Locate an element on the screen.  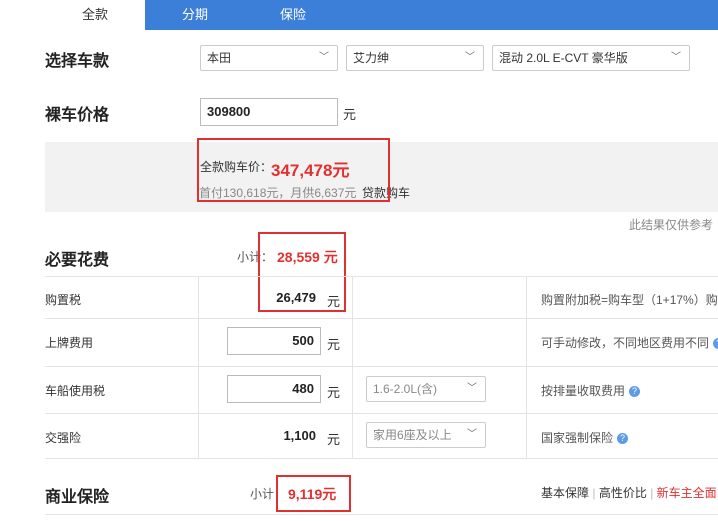
option-basic-coverage: 基本保障 is located at coordinates (565, 493).